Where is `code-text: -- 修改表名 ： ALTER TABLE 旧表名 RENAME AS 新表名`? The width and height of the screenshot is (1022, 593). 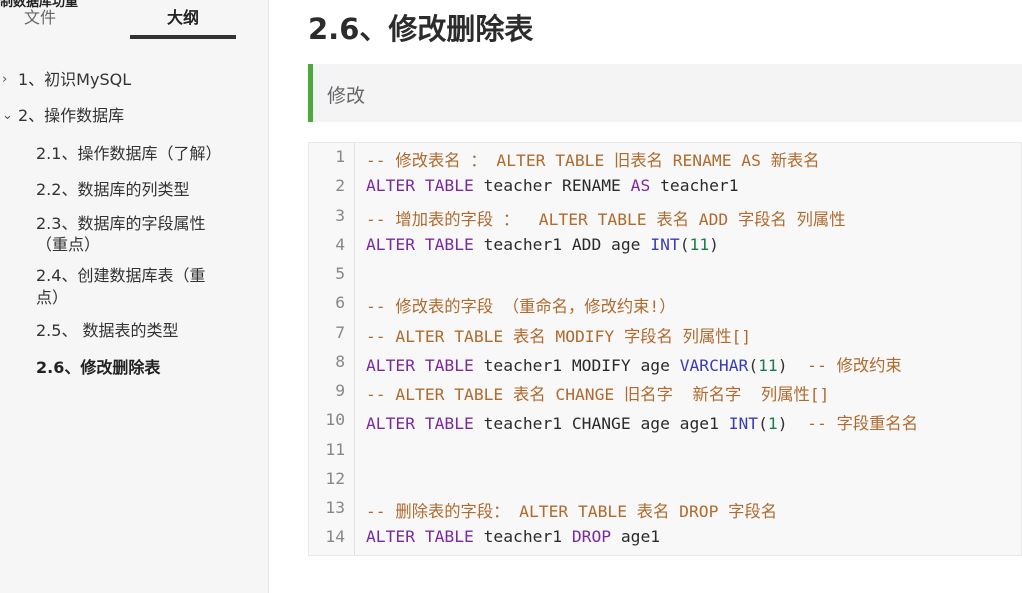 code-text: -- 修改表名 ： ALTER TABLE 旧表名 RENAME AS 新表名 is located at coordinates (593, 159).